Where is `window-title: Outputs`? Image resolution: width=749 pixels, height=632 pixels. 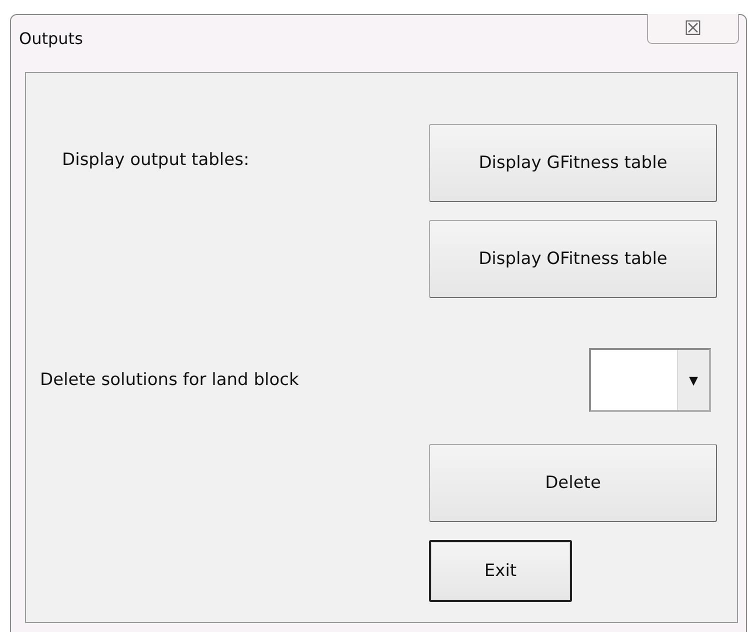 window-title: Outputs is located at coordinates (51, 38).